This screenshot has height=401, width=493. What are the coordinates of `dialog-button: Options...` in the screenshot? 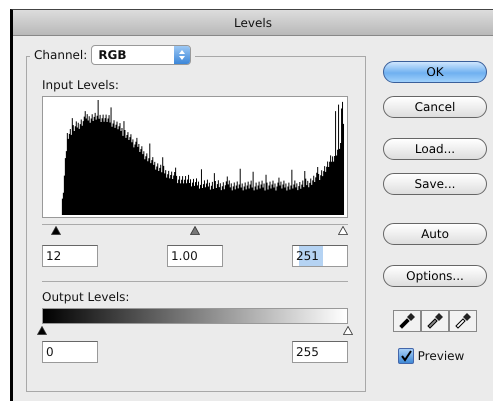 It's located at (435, 276).